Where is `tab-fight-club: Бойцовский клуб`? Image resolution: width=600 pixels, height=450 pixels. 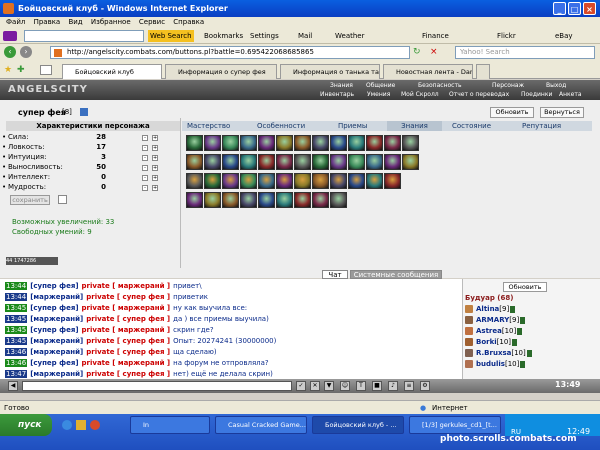 tab-fight-club: Бойцовский клуб is located at coordinates (112, 71).